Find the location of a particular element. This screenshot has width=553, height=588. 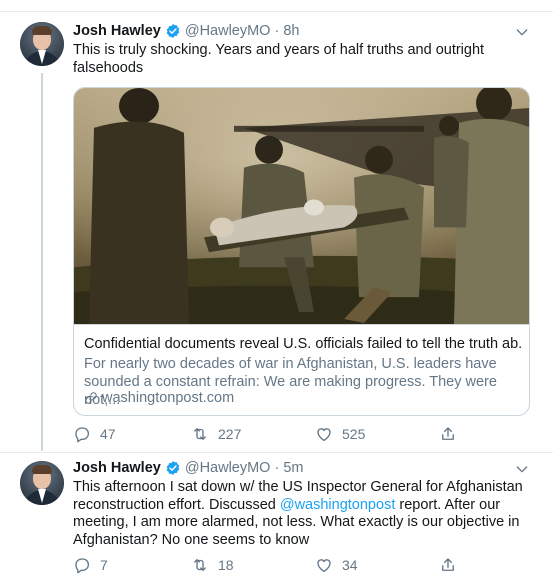

card-domain: washingtonpost.com is located at coordinates (159, 398).